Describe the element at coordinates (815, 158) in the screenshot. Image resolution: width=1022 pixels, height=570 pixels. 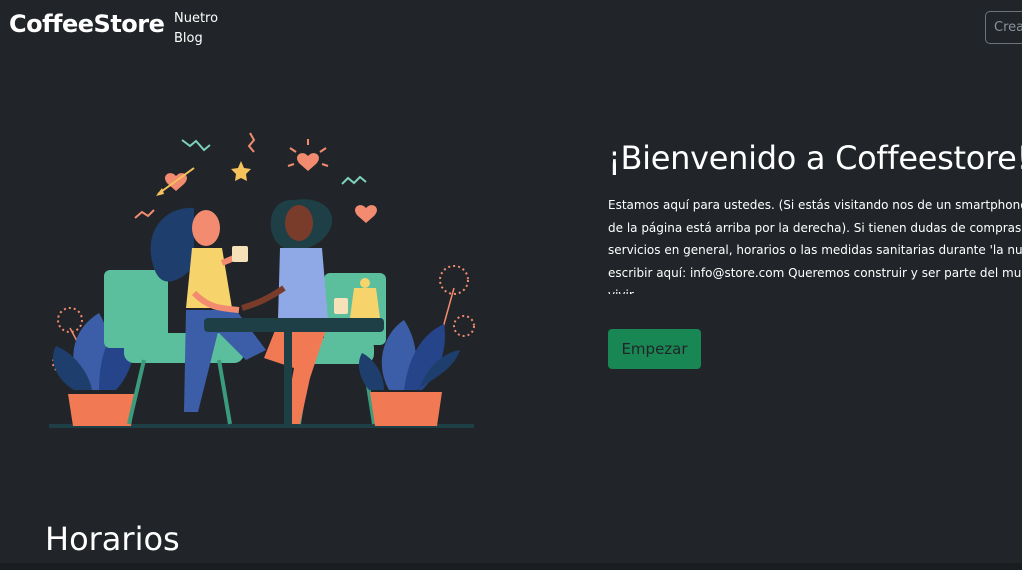
I see `hero-title: ¡Bienvenido a Coffeestore!` at that location.